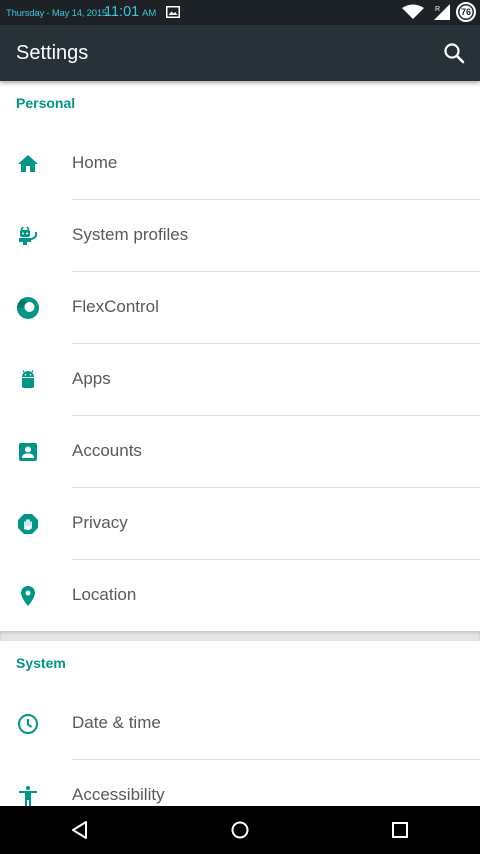 This screenshot has height=854, width=480. I want to click on settings-item-system-profiles: System profiles, so click(240, 236).